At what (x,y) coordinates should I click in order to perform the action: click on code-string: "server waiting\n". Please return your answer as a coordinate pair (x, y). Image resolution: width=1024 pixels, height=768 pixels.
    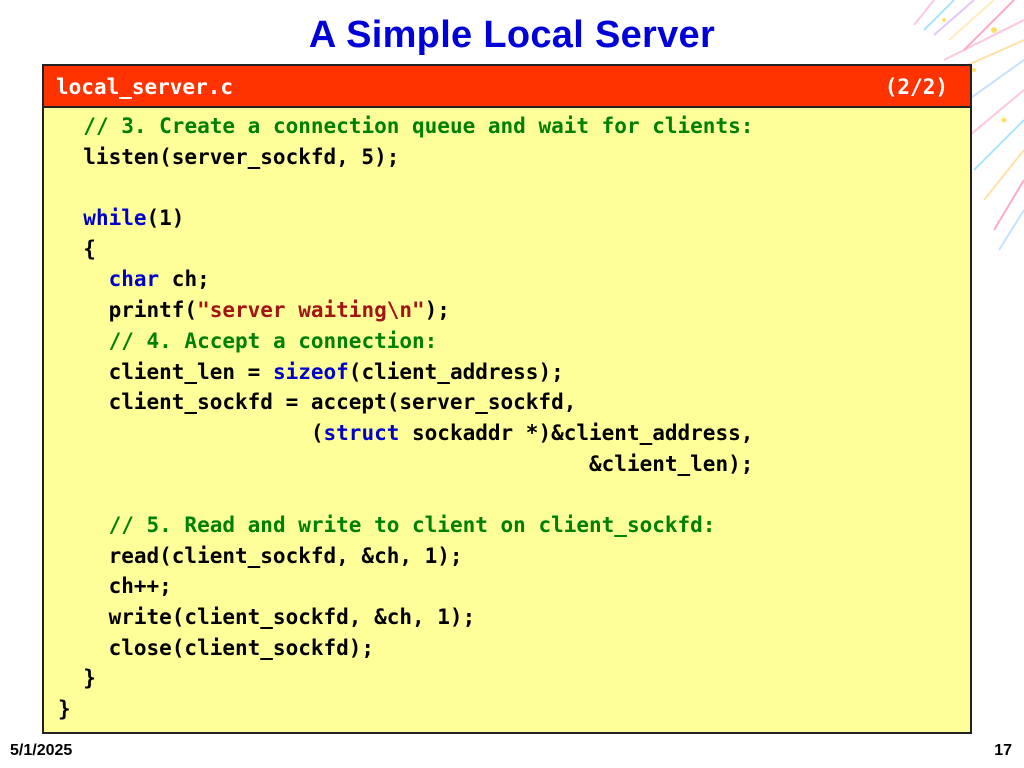
    Looking at the image, I should click on (311, 310).